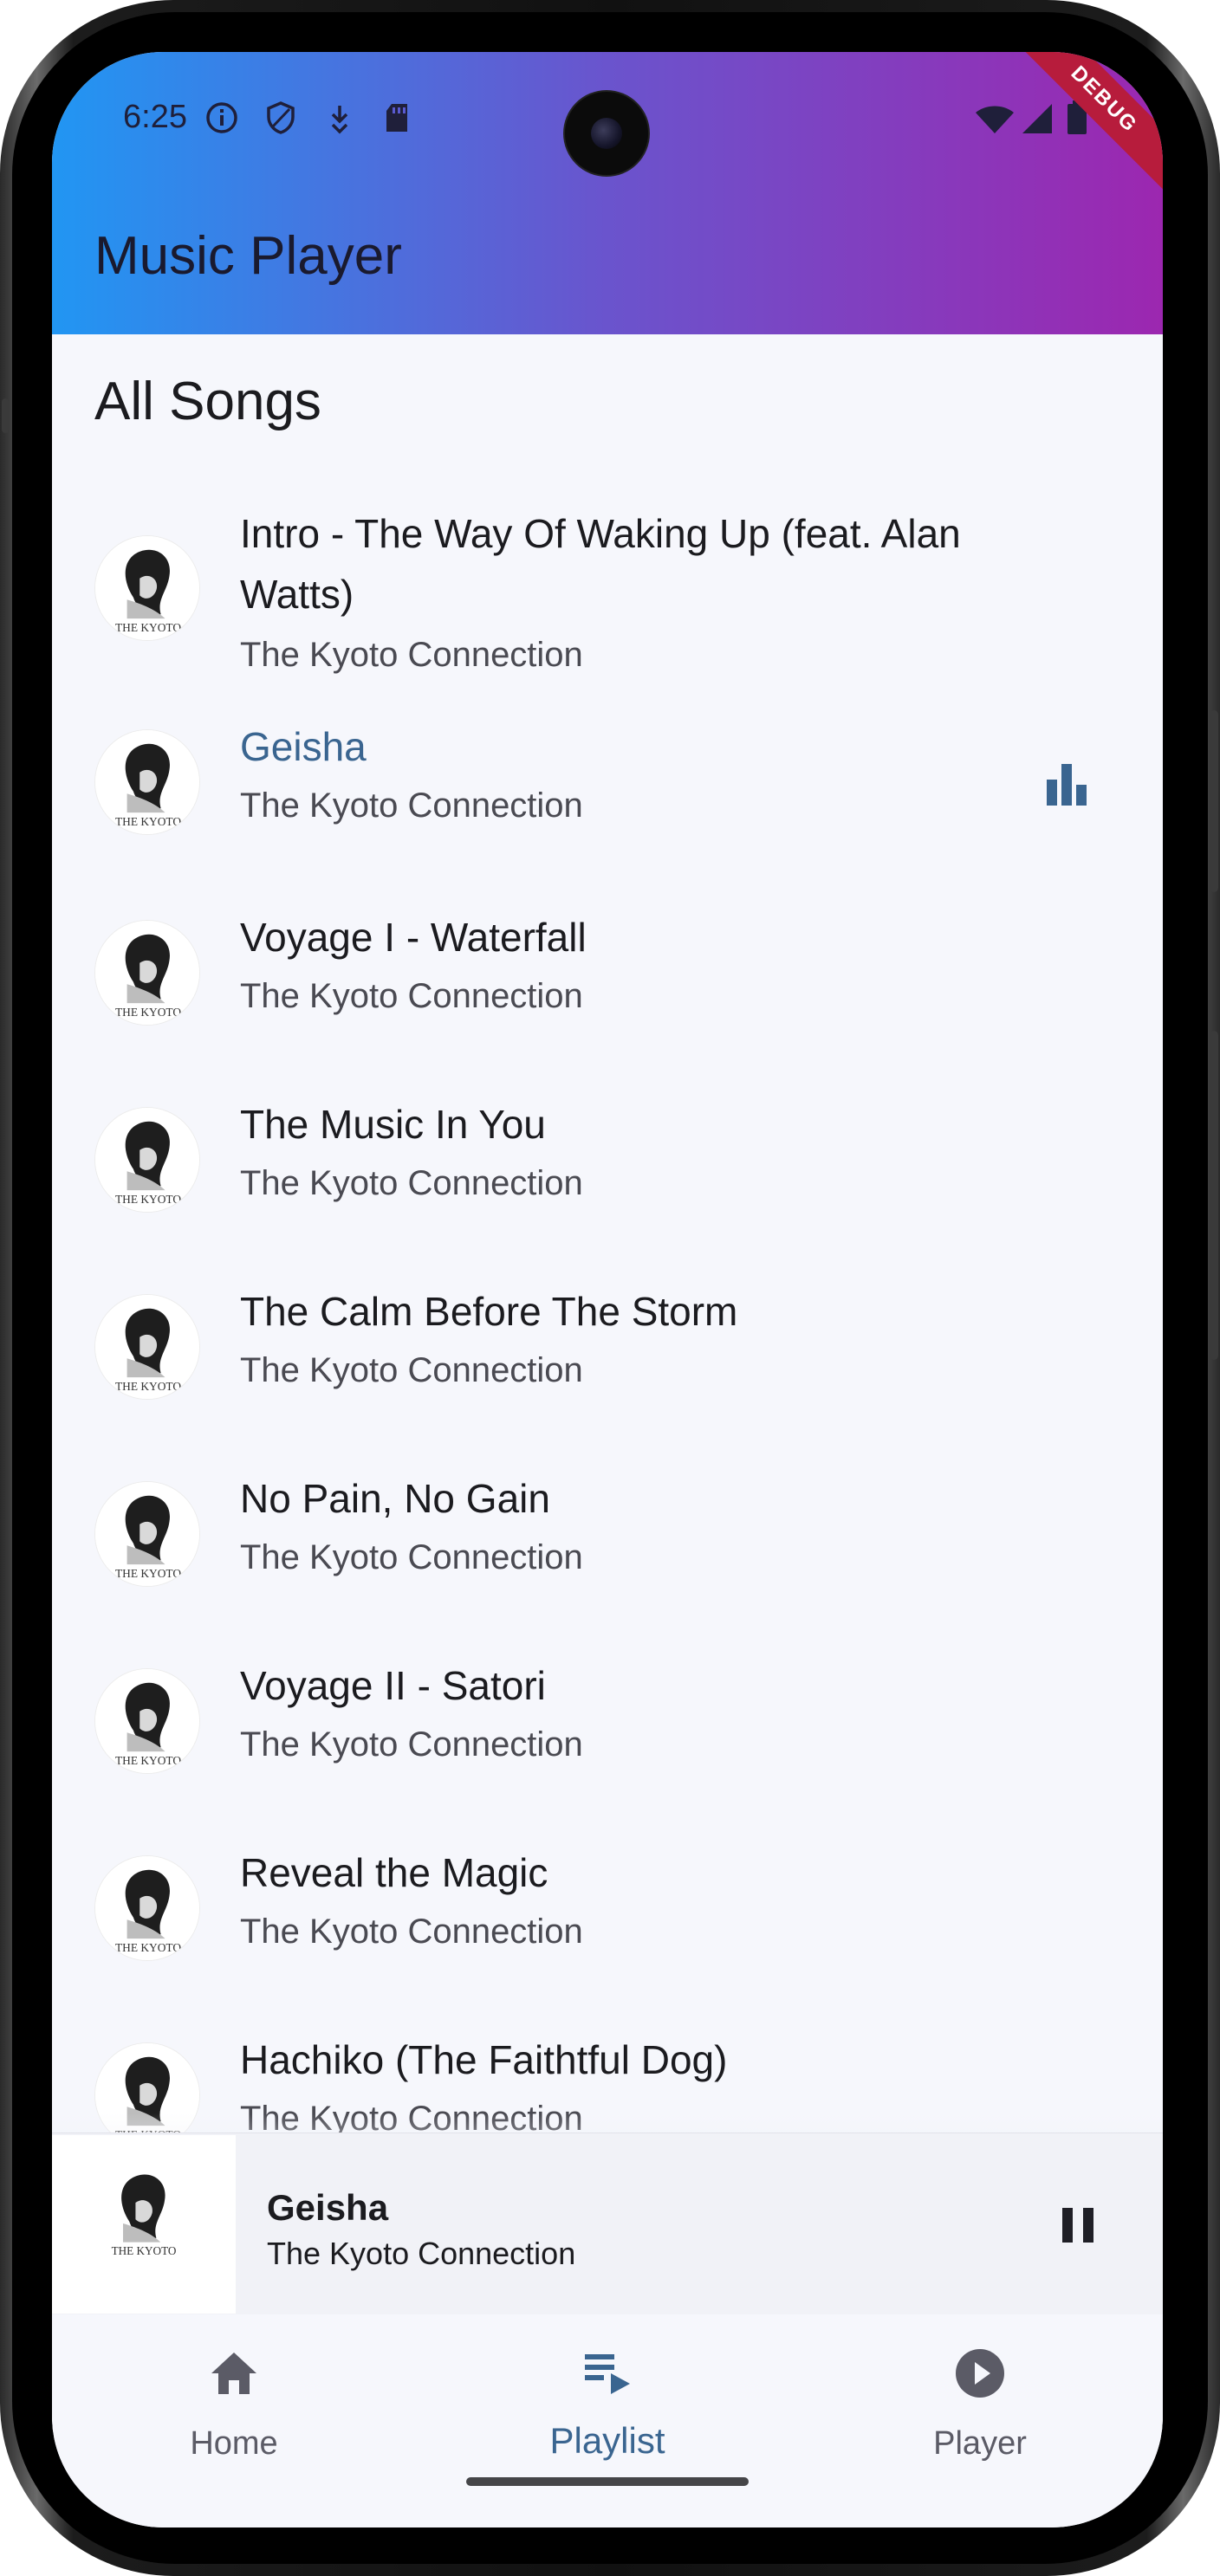 Image resolution: width=1220 pixels, height=2576 pixels. I want to click on signal-icon, so click(1037, 118).